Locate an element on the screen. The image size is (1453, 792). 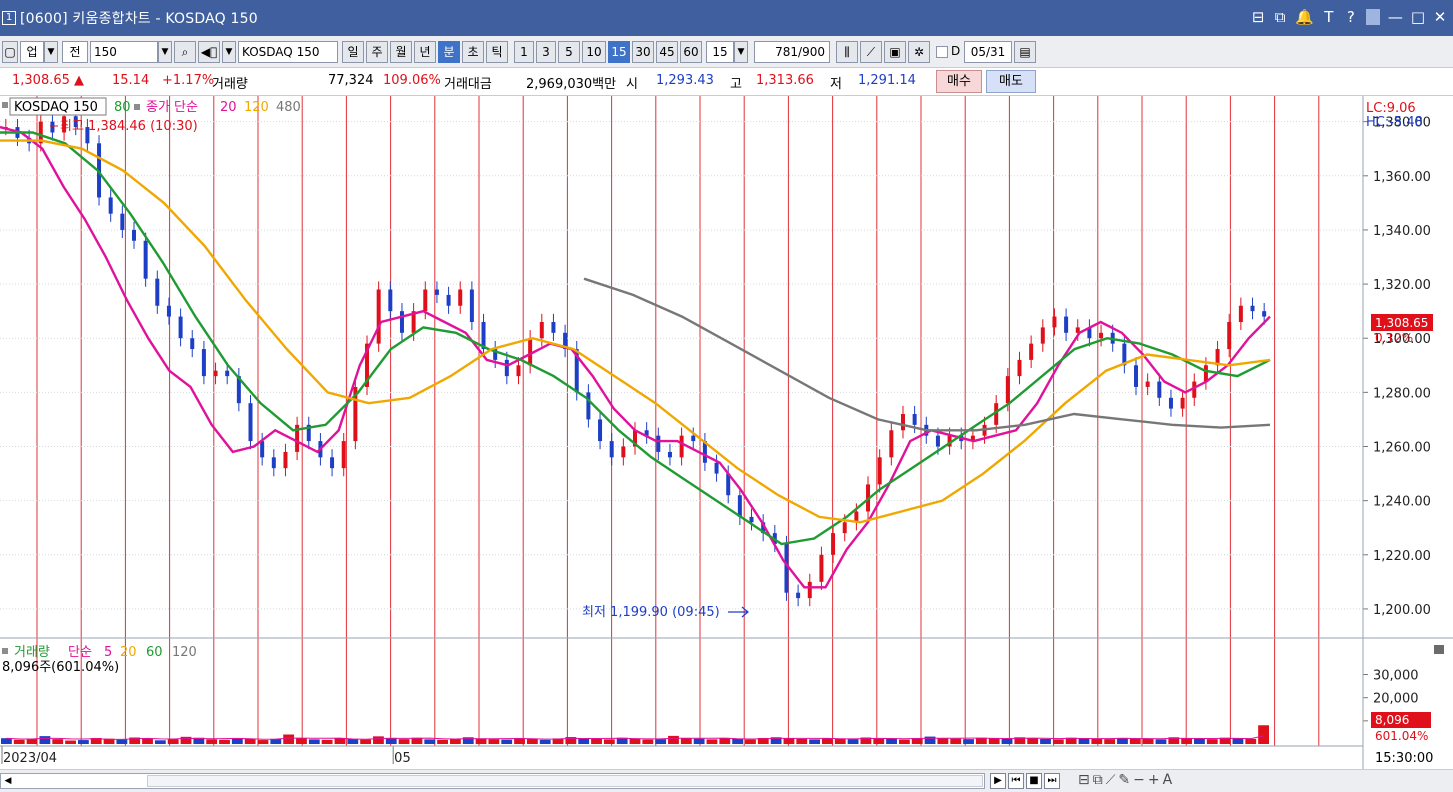
code-dropdown-icon: ▼ is located at coordinates (165, 52).